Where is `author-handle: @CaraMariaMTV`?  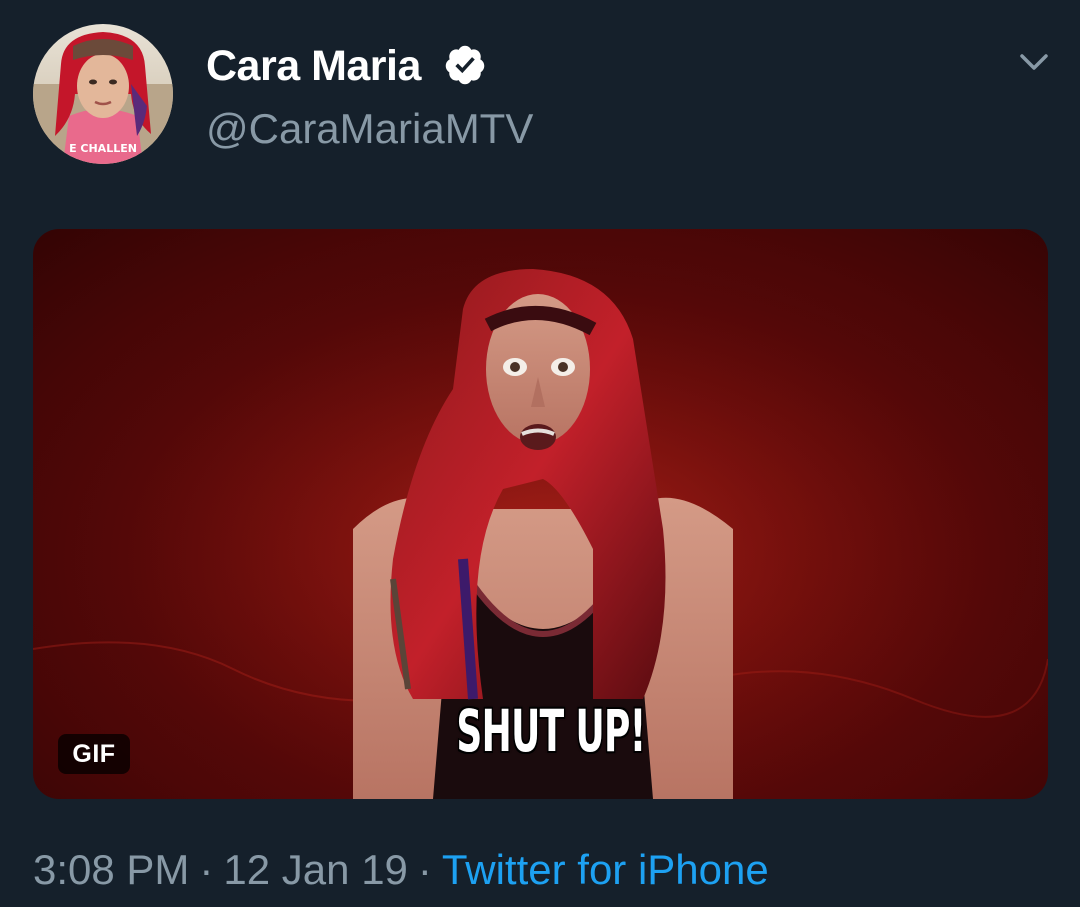 author-handle: @CaraMariaMTV is located at coordinates (369, 129).